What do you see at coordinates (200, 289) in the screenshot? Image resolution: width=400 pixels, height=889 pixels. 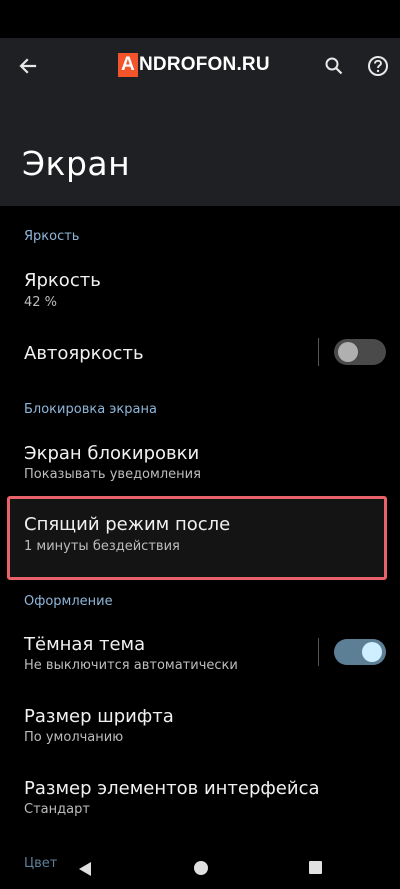 I see `setting-brightness: Яркость 42 %` at bounding box center [200, 289].